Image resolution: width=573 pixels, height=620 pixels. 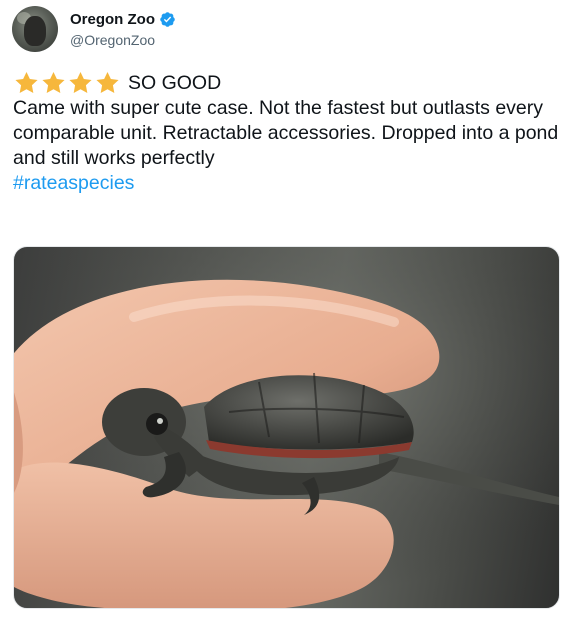 I want to click on rating-row: SO GOOD, so click(x=287, y=83).